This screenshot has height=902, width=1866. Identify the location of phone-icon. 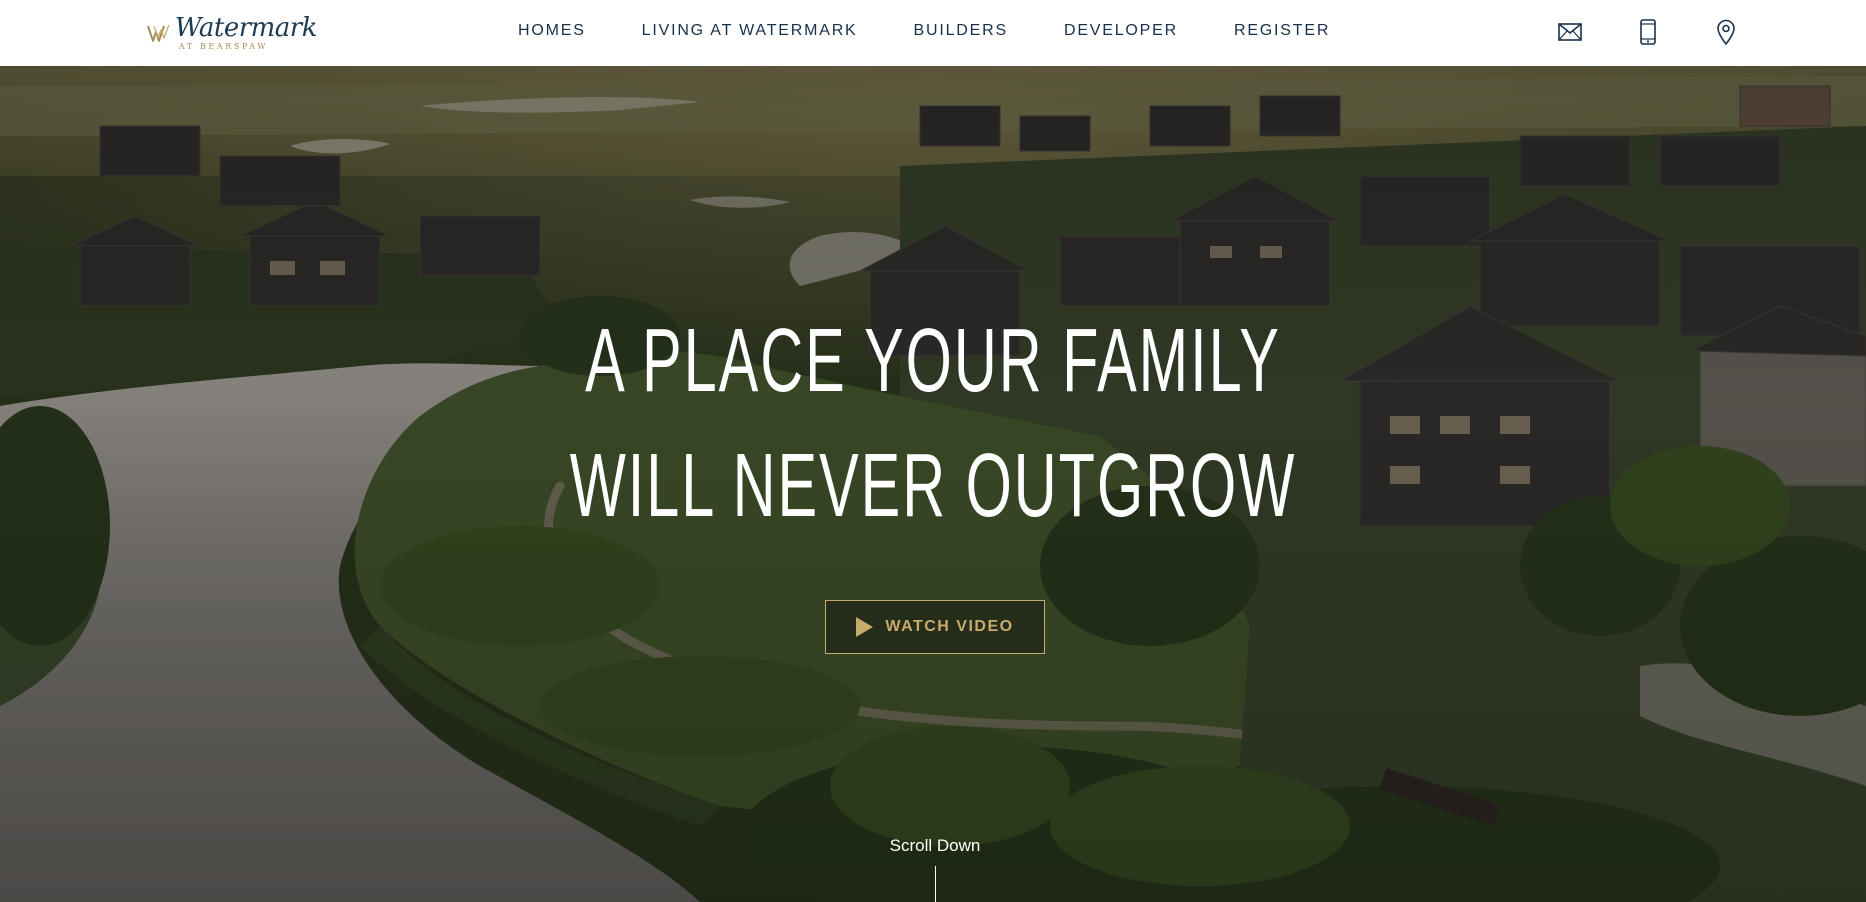
(1648, 32).